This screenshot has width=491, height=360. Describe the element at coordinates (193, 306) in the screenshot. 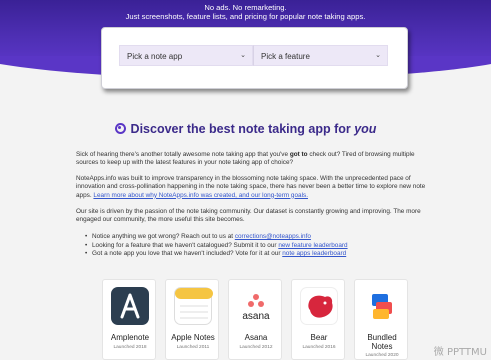

I see `apple-notes-icon` at that location.